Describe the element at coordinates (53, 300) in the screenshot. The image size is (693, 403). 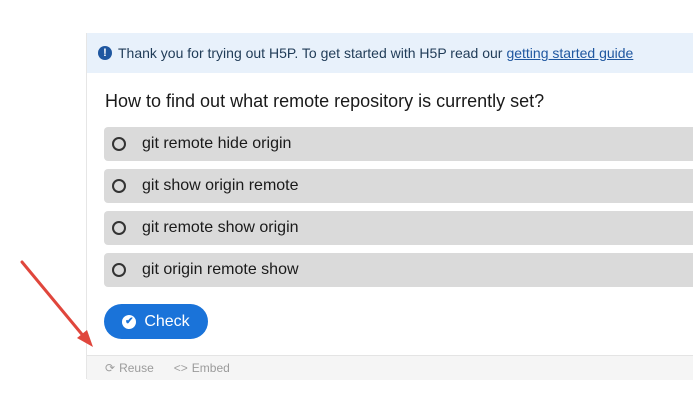
I see `arrow-shaft` at that location.